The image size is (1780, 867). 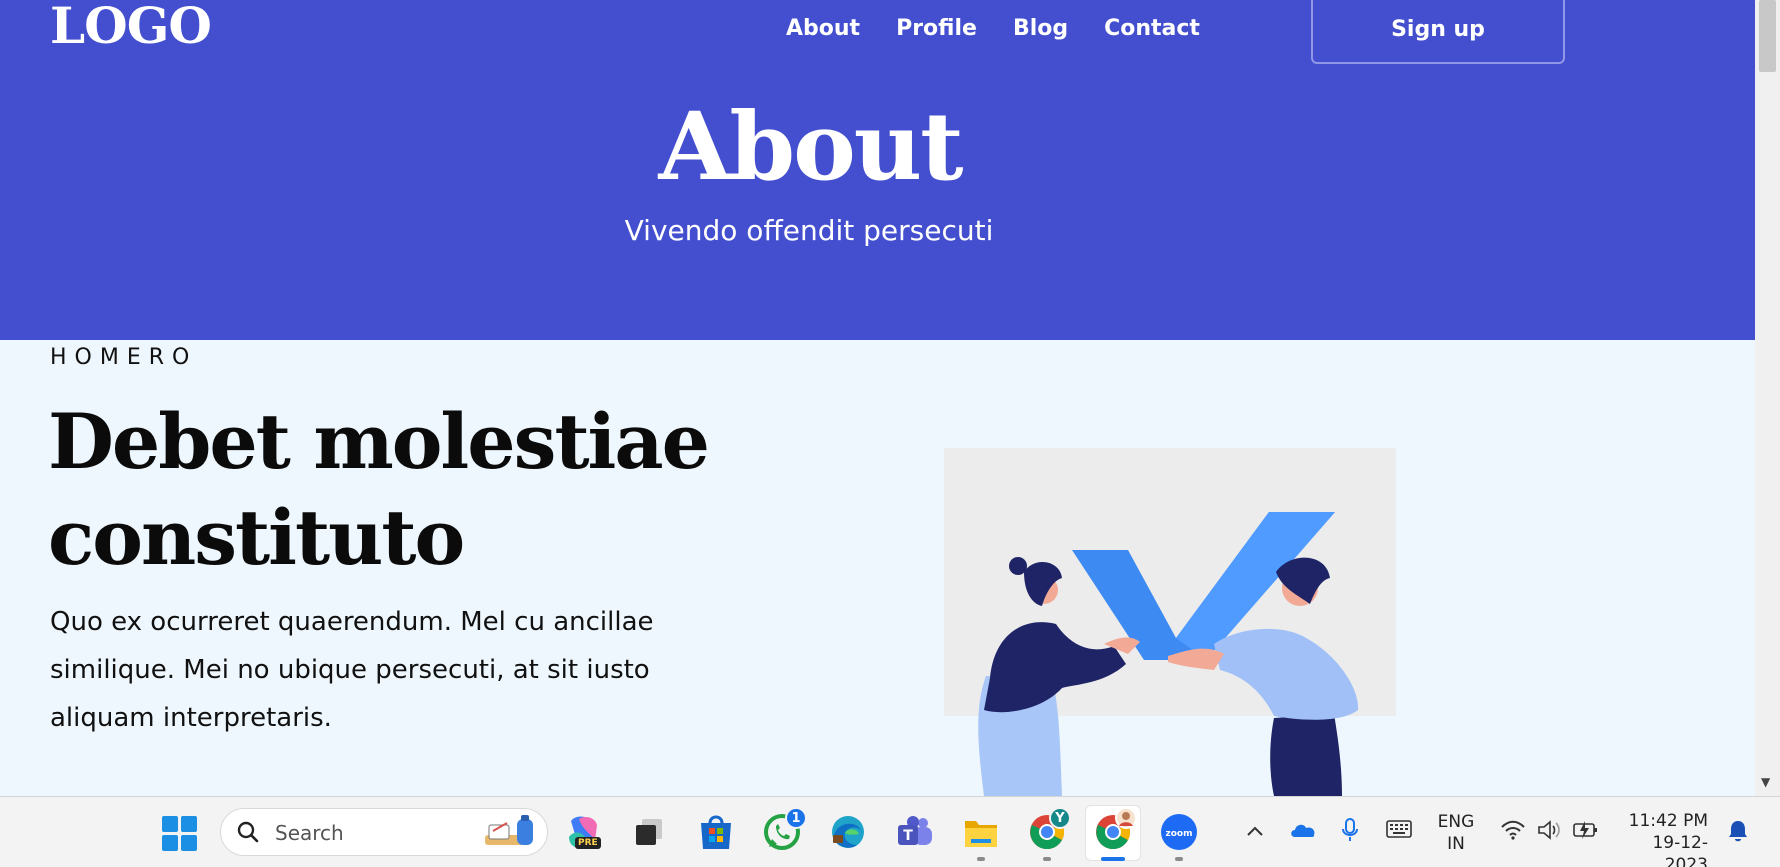 What do you see at coordinates (1047, 859) in the screenshot?
I see `chrome-running-indicator` at bounding box center [1047, 859].